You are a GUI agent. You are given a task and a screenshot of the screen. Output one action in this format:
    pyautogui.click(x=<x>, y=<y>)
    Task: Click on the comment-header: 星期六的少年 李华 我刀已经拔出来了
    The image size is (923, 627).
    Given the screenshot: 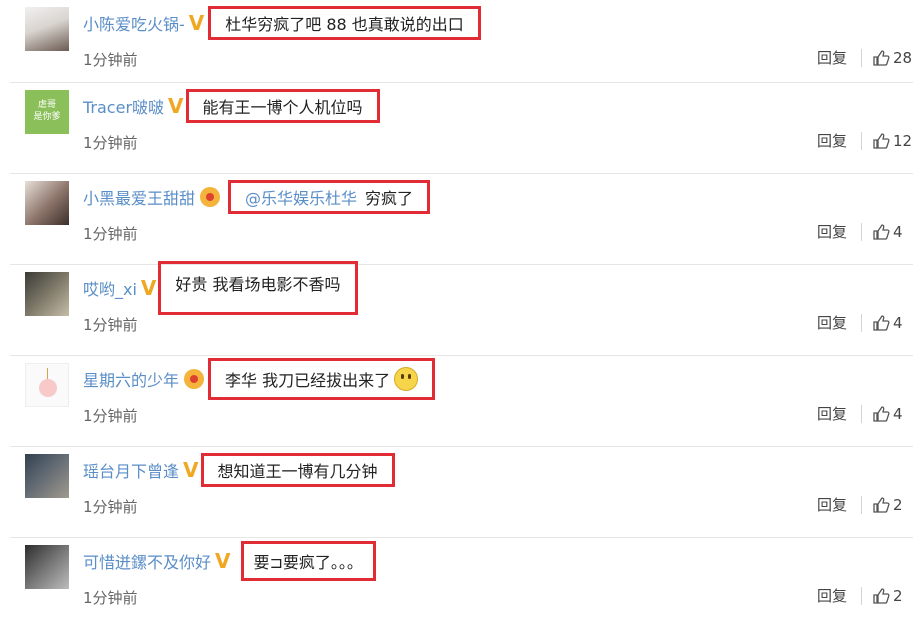 What is the action you would take?
    pyautogui.click(x=259, y=379)
    